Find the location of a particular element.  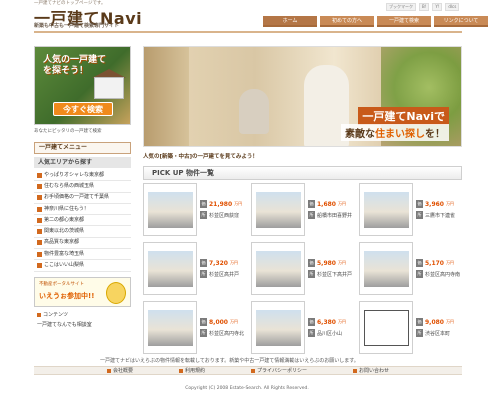

footer-link-company: 会社概要 is located at coordinates (120, 370).